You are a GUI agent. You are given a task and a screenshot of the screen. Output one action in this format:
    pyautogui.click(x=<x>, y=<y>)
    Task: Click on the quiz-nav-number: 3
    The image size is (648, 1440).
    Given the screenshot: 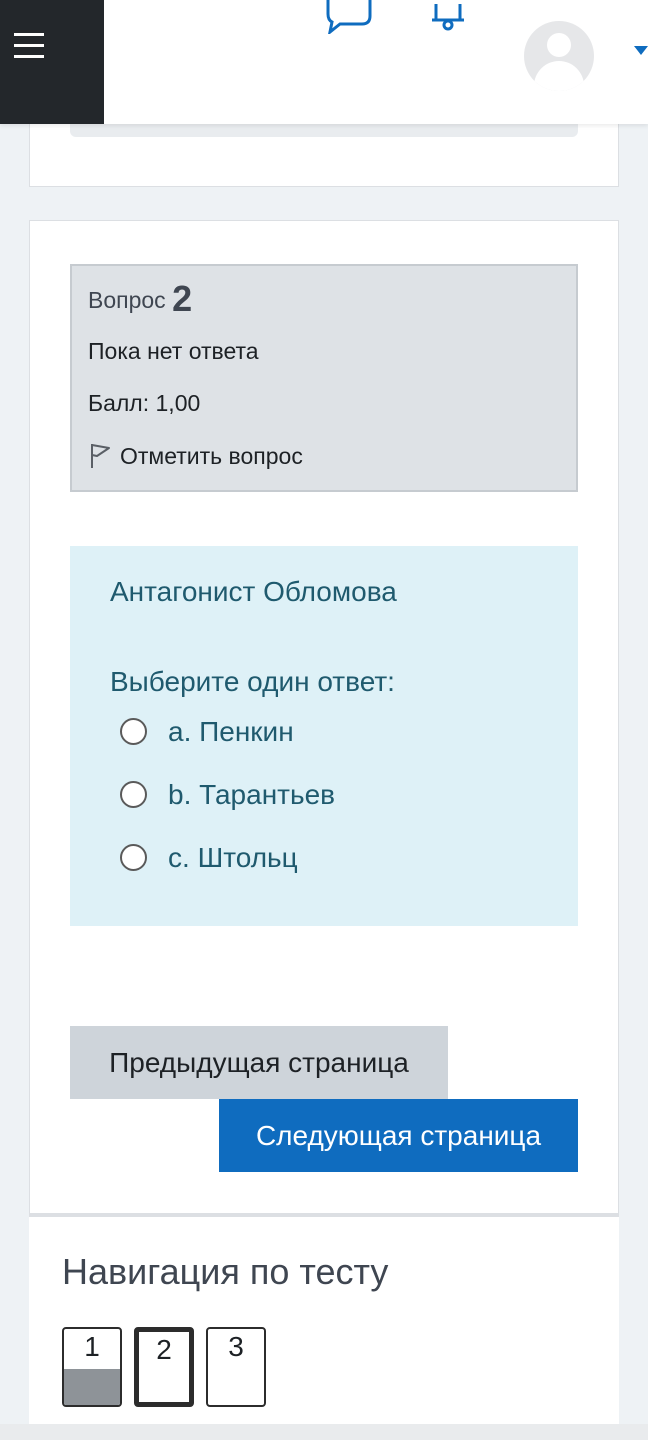 What is the action you would take?
    pyautogui.click(x=236, y=1346)
    